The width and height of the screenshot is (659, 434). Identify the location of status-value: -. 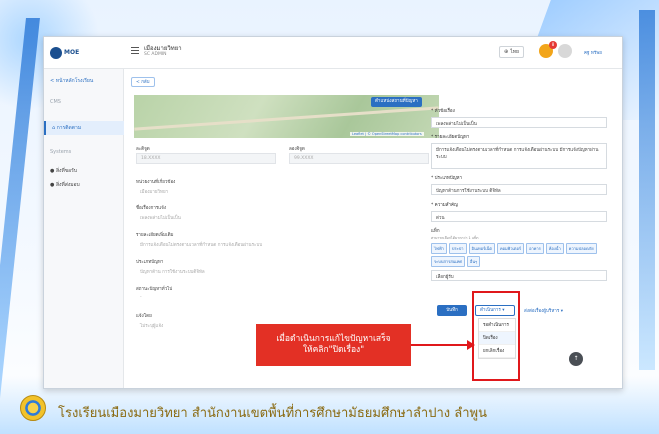
(141, 297).